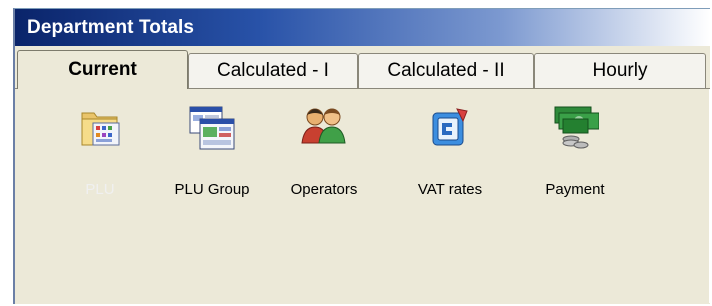  I want to click on title-bar: Department Totals, so click(362, 27).